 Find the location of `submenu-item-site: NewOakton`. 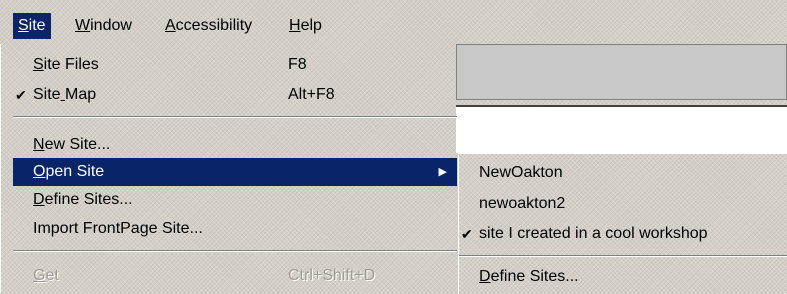

submenu-item-site: NewOakton is located at coordinates (623, 173).